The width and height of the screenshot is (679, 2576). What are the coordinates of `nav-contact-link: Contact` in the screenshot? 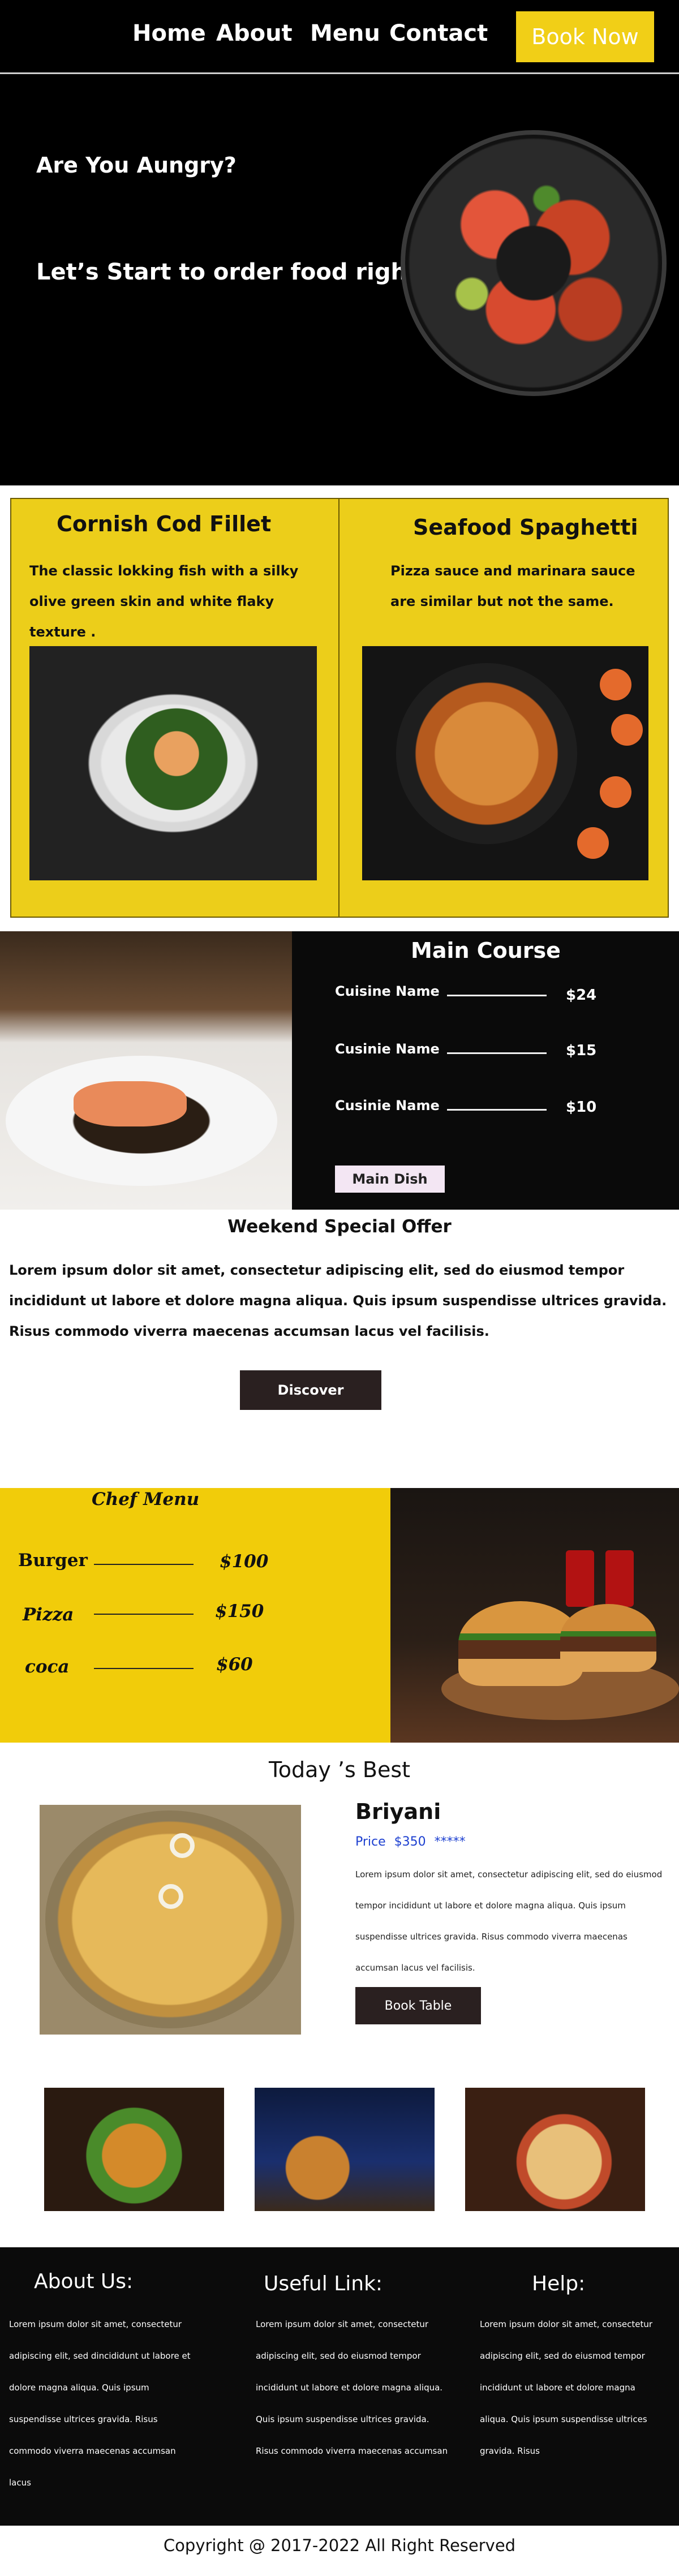 It's located at (438, 33).